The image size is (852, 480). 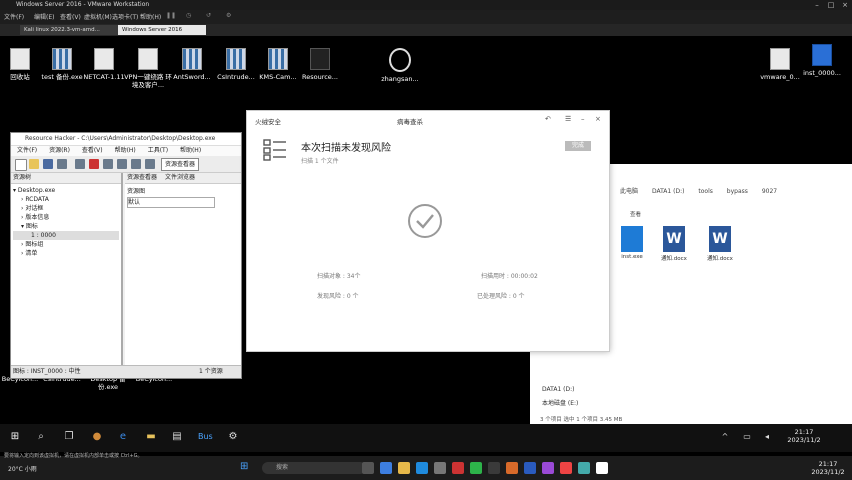 I want to click on weather-widget: 20°C 小雨, so click(x=22, y=468).